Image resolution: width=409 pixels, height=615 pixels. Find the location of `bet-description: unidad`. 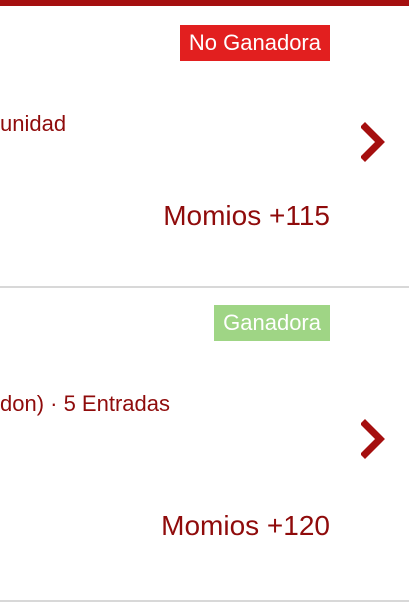

bet-description: unidad is located at coordinates (33, 123).